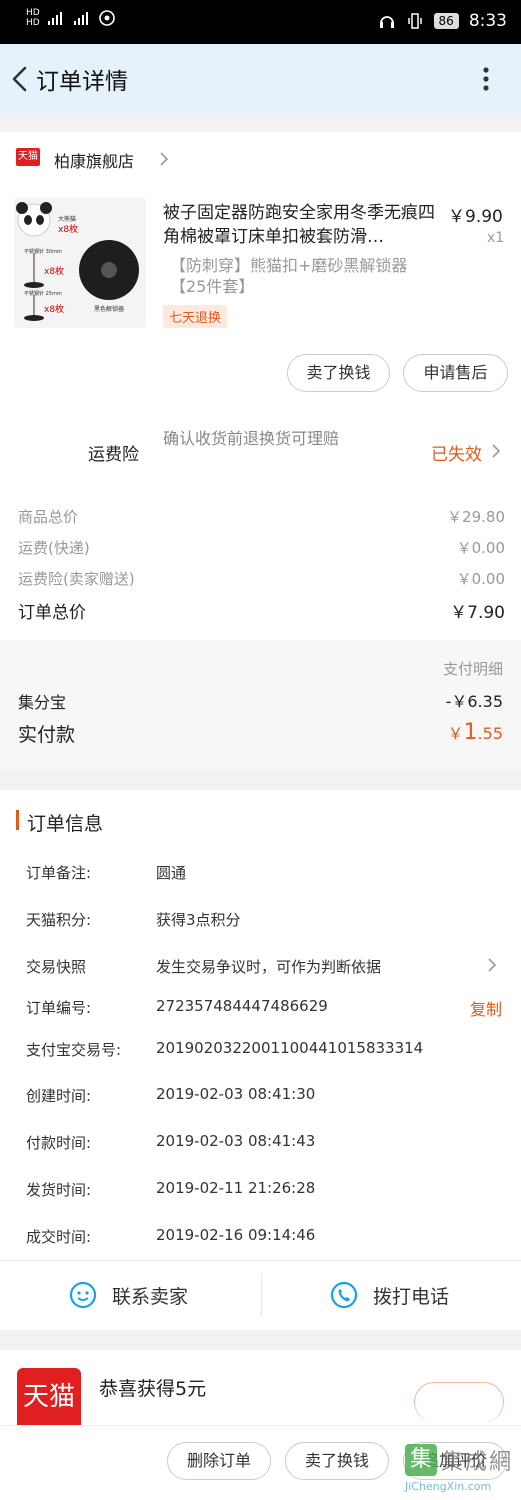 Image resolution: width=521 pixels, height=1500 pixels. What do you see at coordinates (473, 668) in the screenshot?
I see `payment-detail-link: 支付明细` at bounding box center [473, 668].